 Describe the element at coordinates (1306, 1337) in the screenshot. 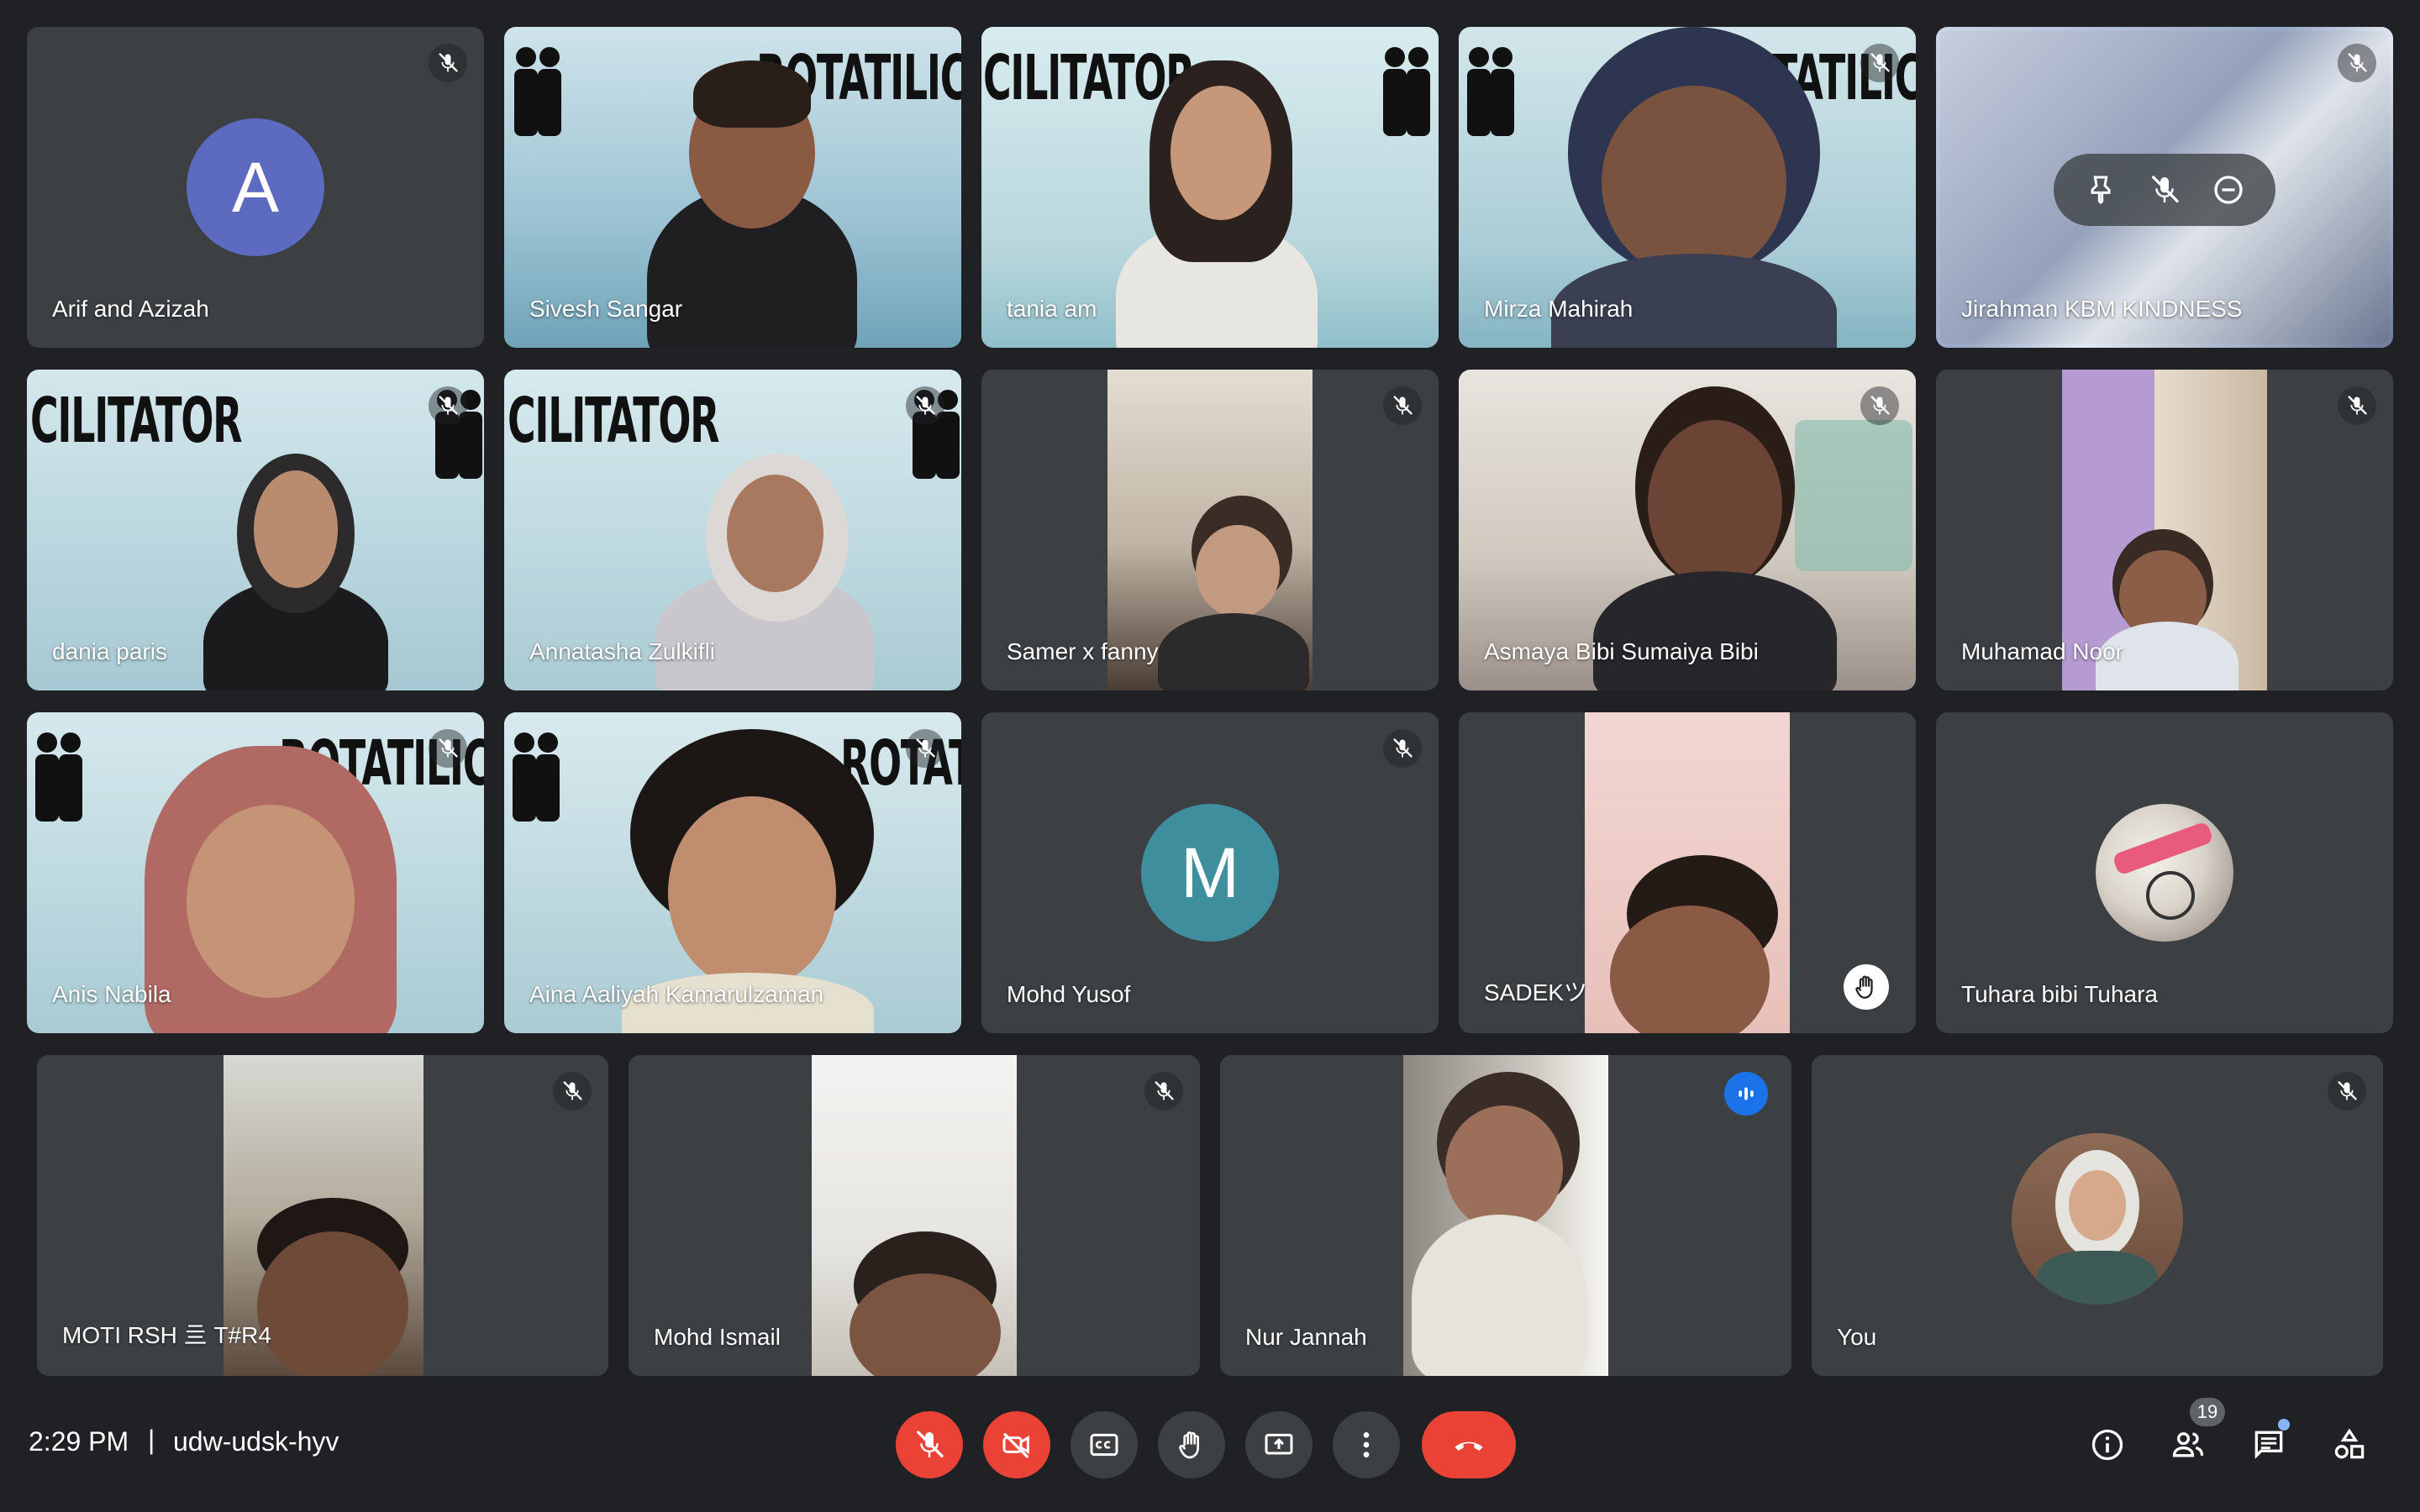

I see `participant-name: Nur Jannah` at that location.